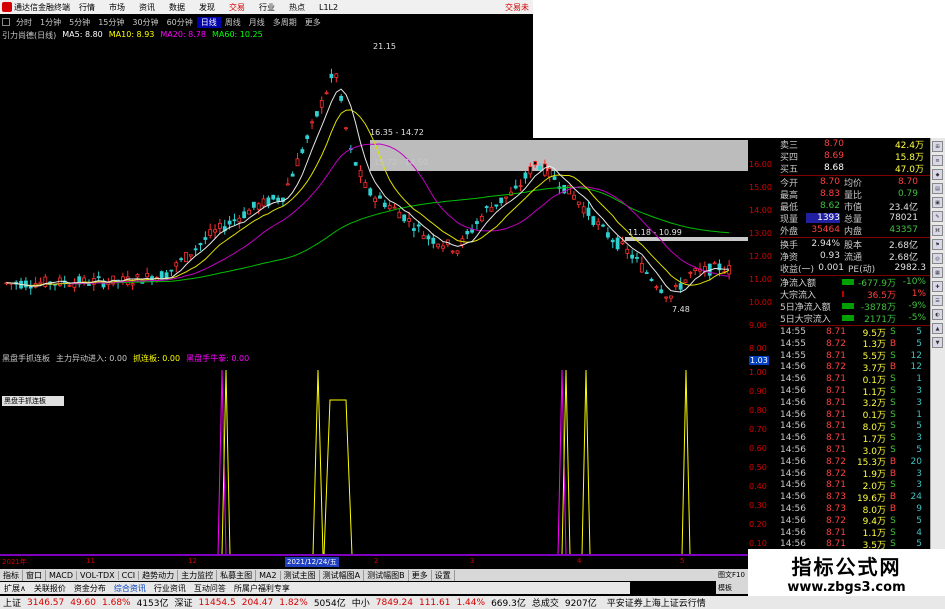 This screenshot has height=609, width=945. What do you see at coordinates (545, 604) in the screenshot?
I see `total-turnover-label: 总成交` at bounding box center [545, 604].